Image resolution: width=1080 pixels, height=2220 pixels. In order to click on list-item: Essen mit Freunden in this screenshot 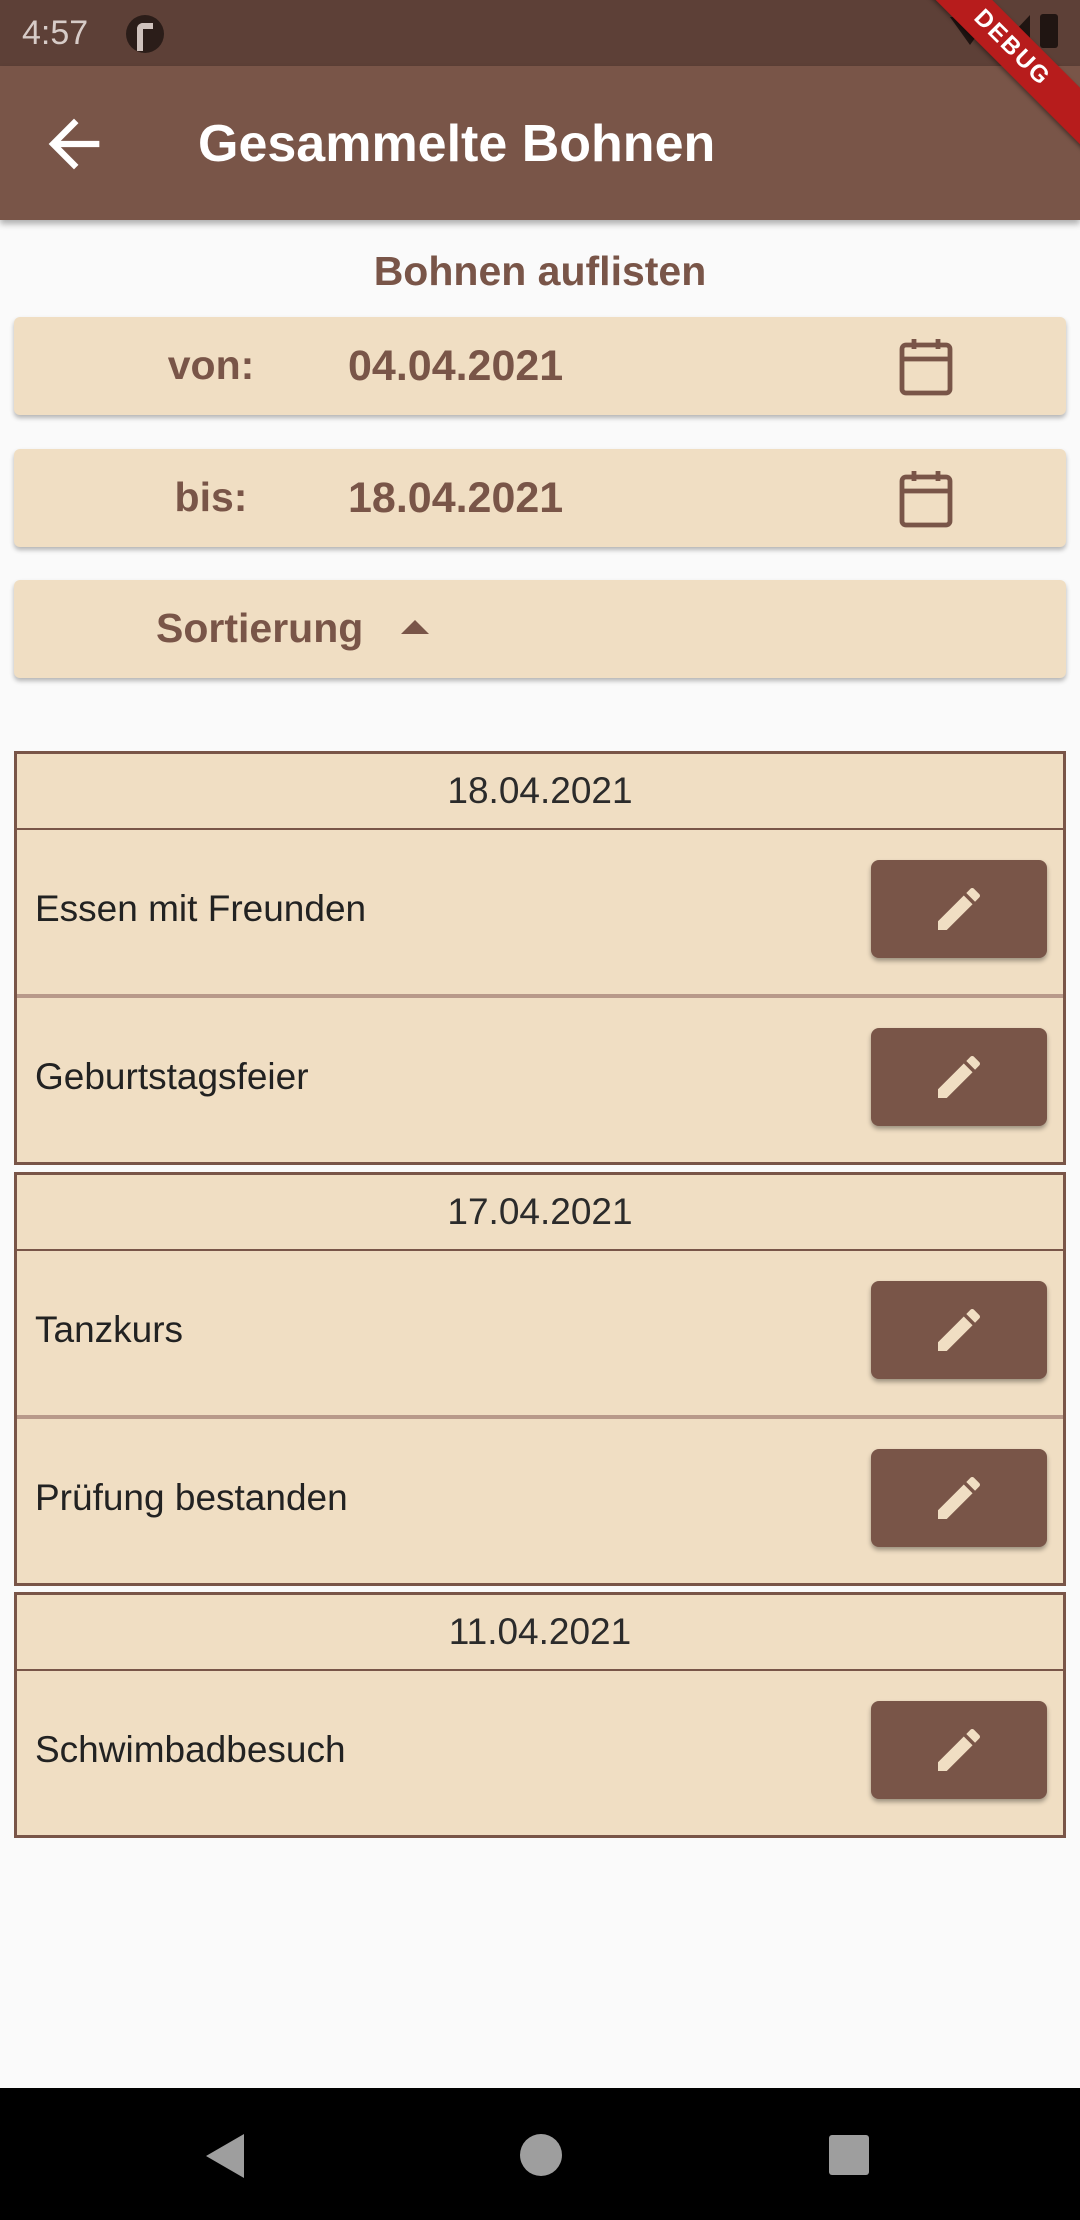, I will do `click(540, 914)`.